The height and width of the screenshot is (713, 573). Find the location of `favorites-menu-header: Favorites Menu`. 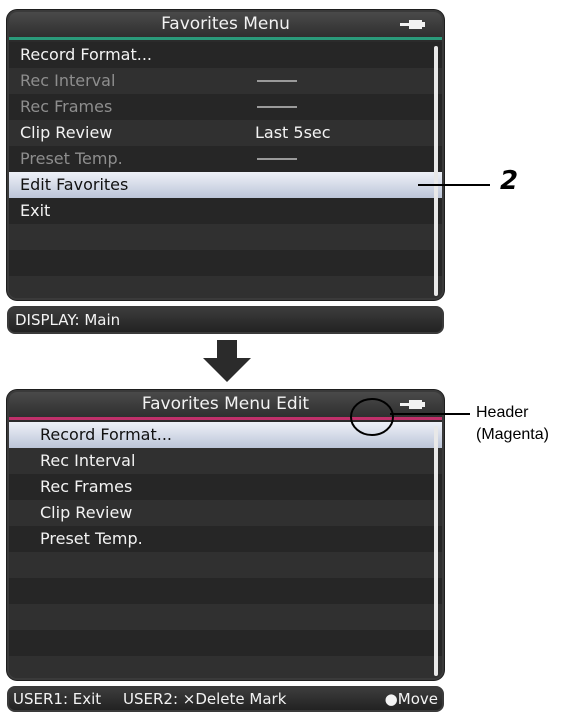

favorites-menu-header: Favorites Menu is located at coordinates (225, 25).